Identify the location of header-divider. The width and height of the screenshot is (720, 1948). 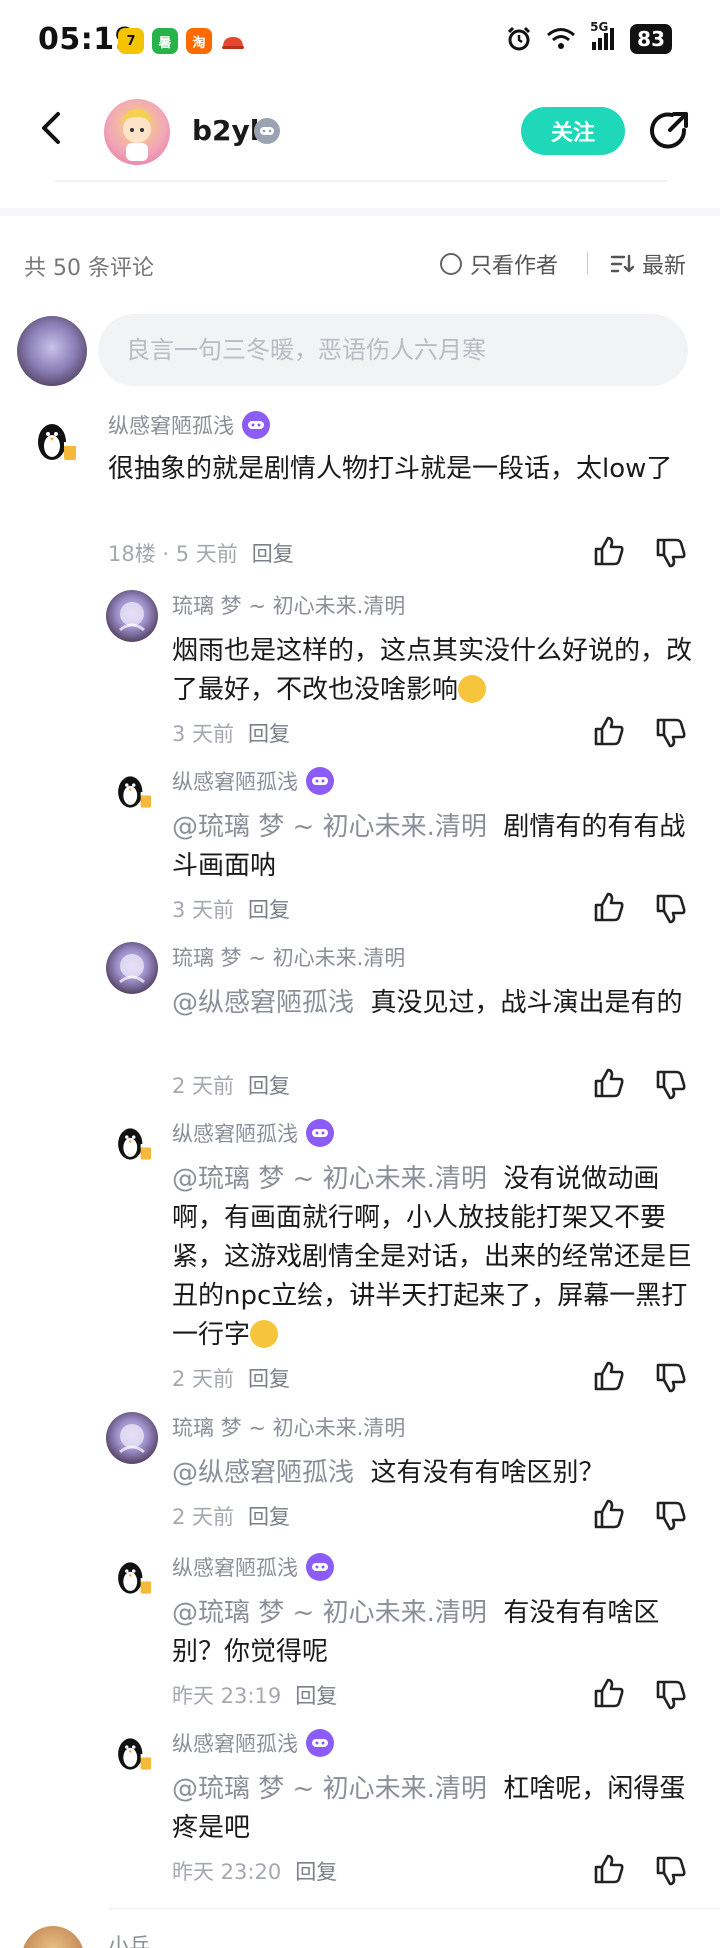
(587, 263).